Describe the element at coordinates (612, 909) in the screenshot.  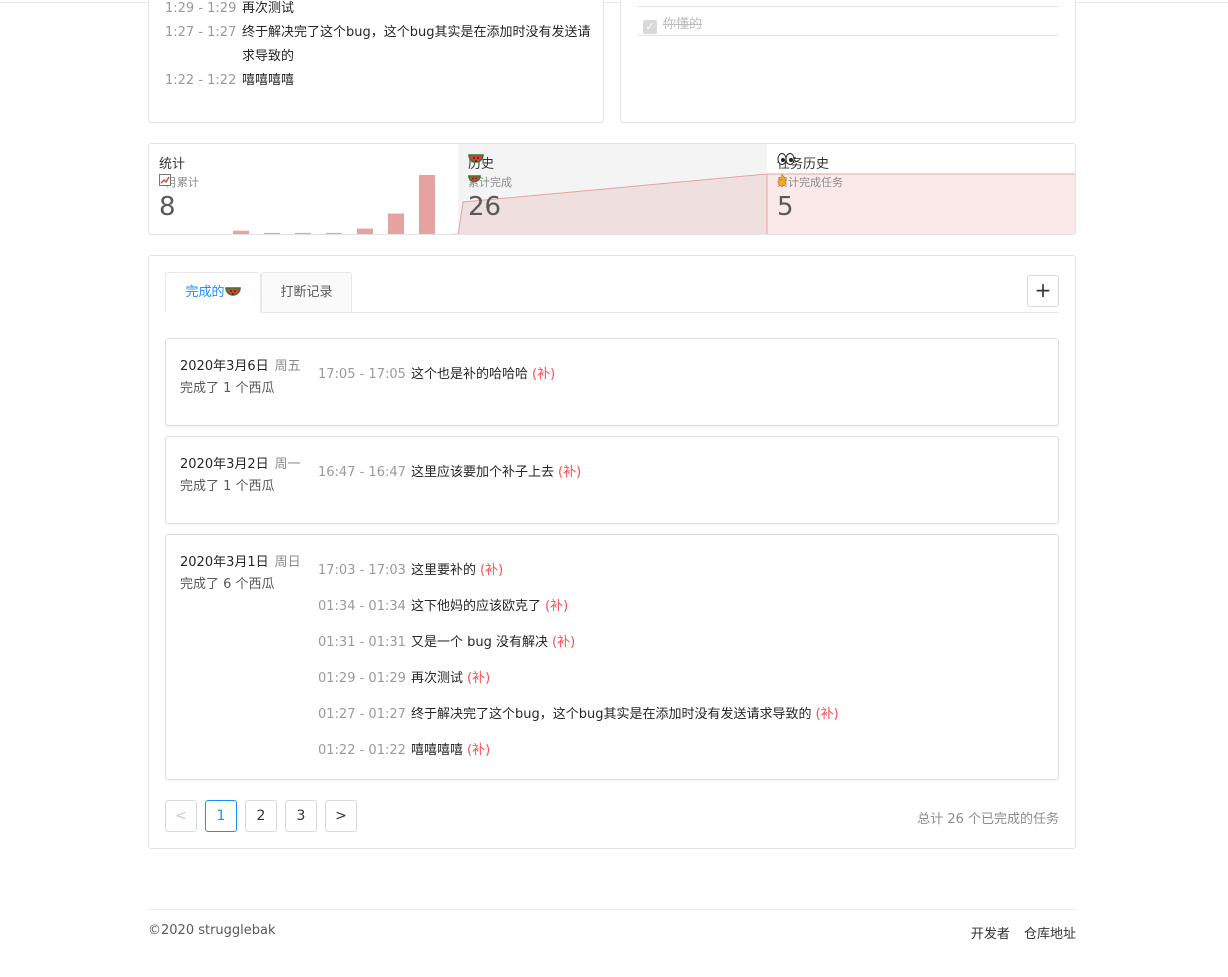
I see `footer-divider` at that location.